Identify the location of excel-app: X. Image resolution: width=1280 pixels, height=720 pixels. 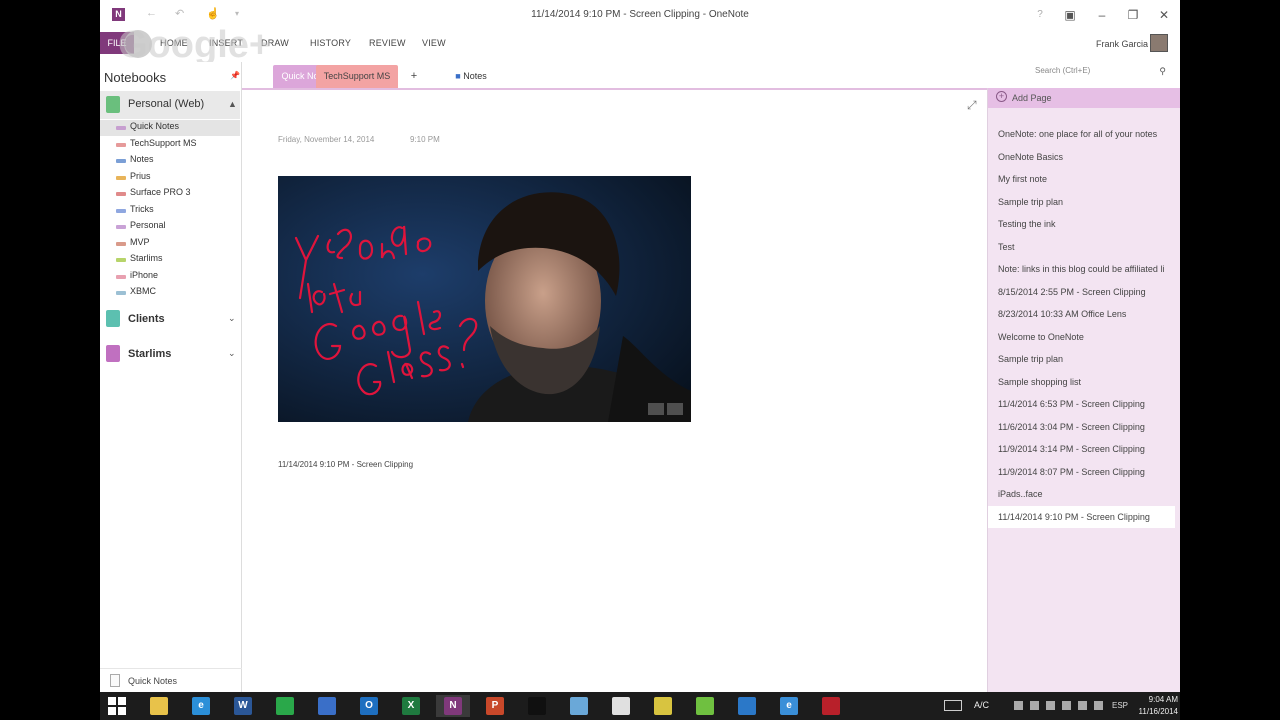
(411, 706).